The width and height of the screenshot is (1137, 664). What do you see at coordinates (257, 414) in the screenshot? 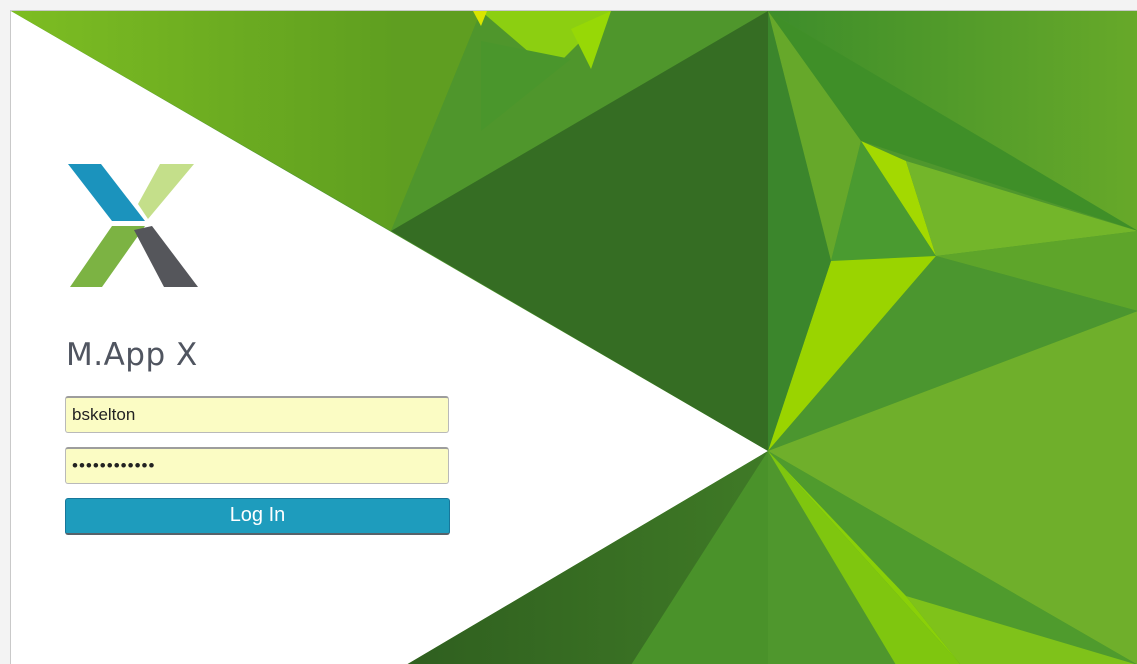
I see `username-input` at bounding box center [257, 414].